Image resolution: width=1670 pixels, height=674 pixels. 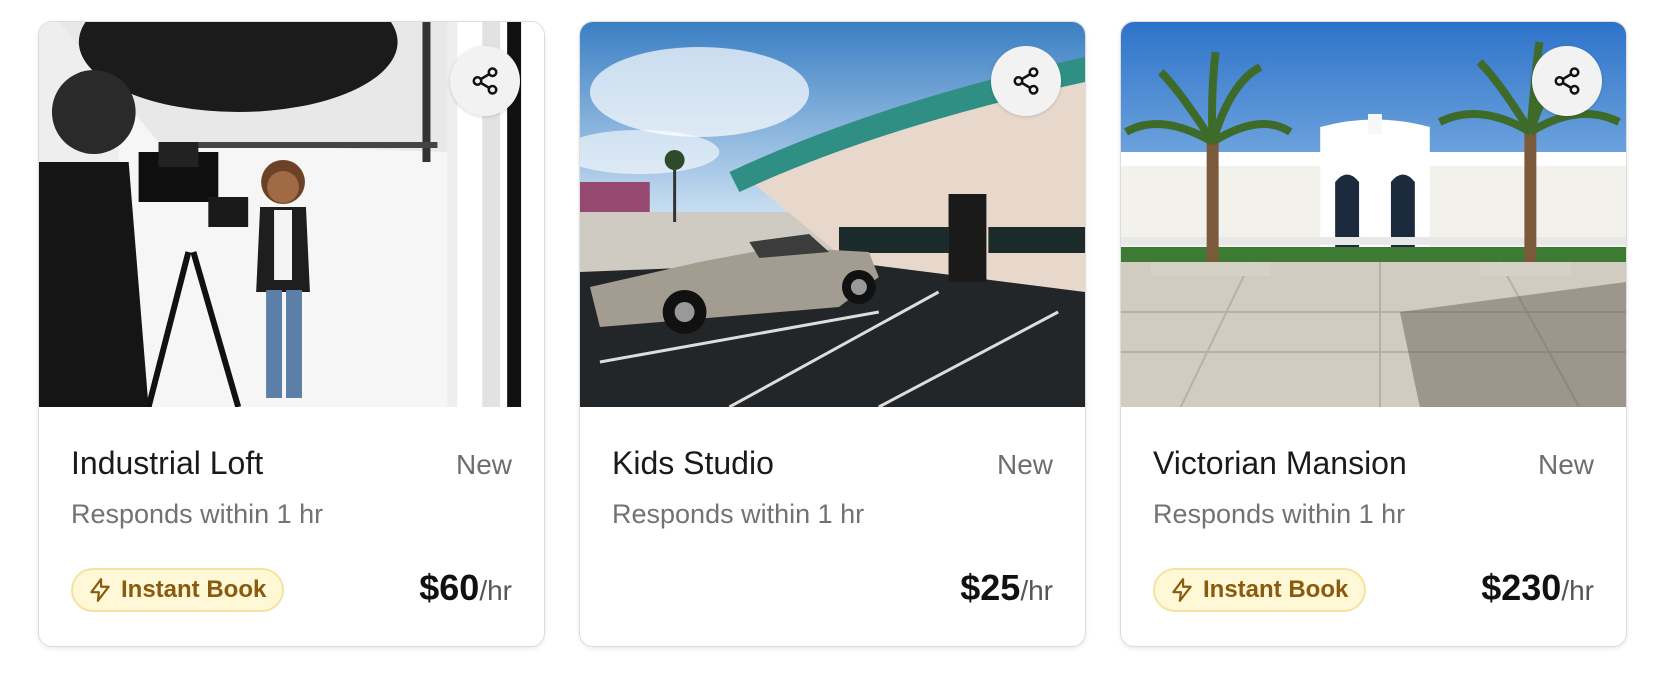 What do you see at coordinates (693, 463) in the screenshot?
I see `listing-title: Kids Studio` at bounding box center [693, 463].